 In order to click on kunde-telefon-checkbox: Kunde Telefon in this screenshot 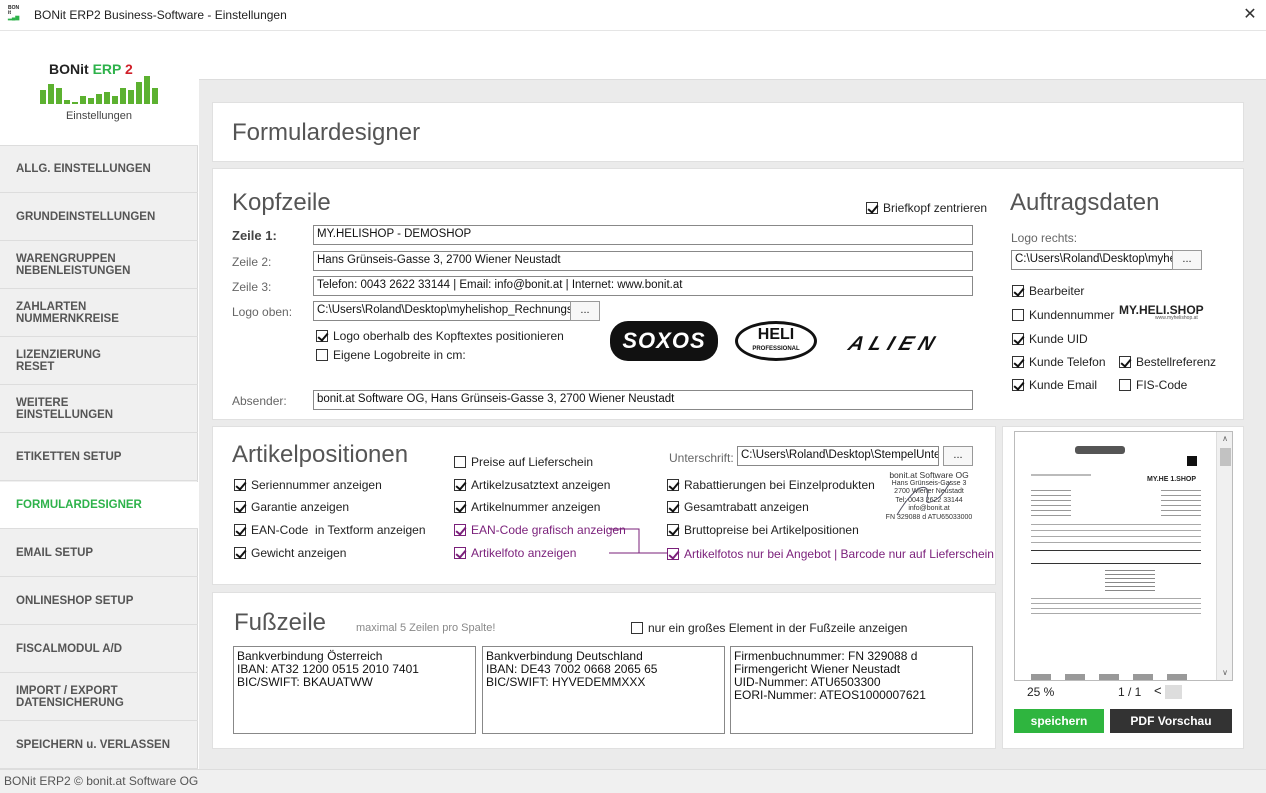, I will do `click(1059, 362)`.